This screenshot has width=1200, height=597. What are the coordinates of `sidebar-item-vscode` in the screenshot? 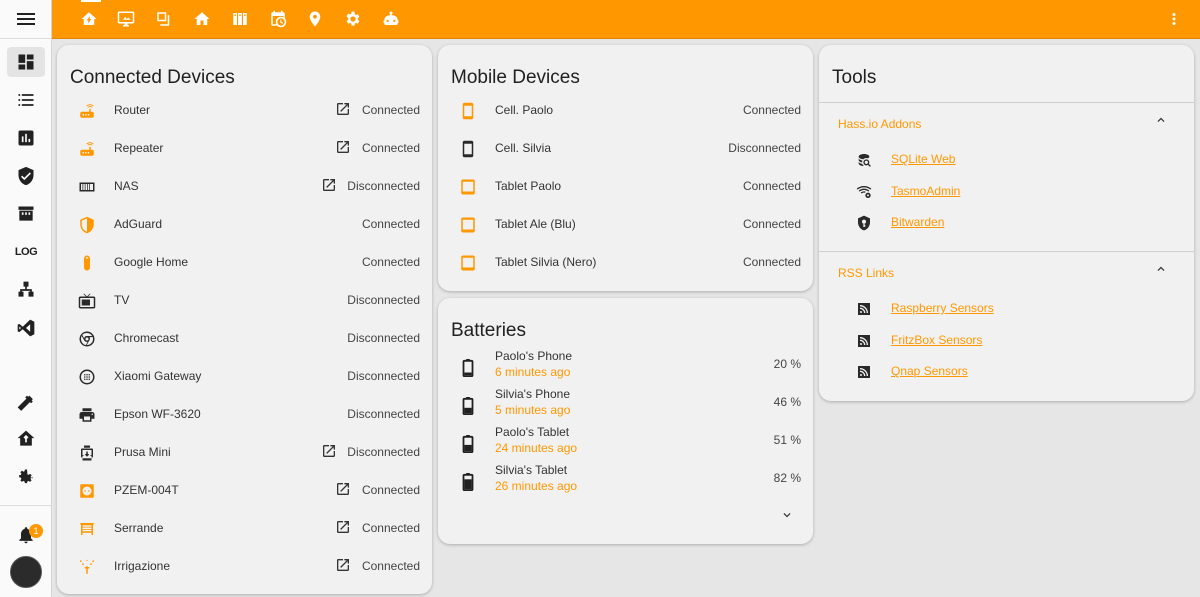 It's located at (26, 328).